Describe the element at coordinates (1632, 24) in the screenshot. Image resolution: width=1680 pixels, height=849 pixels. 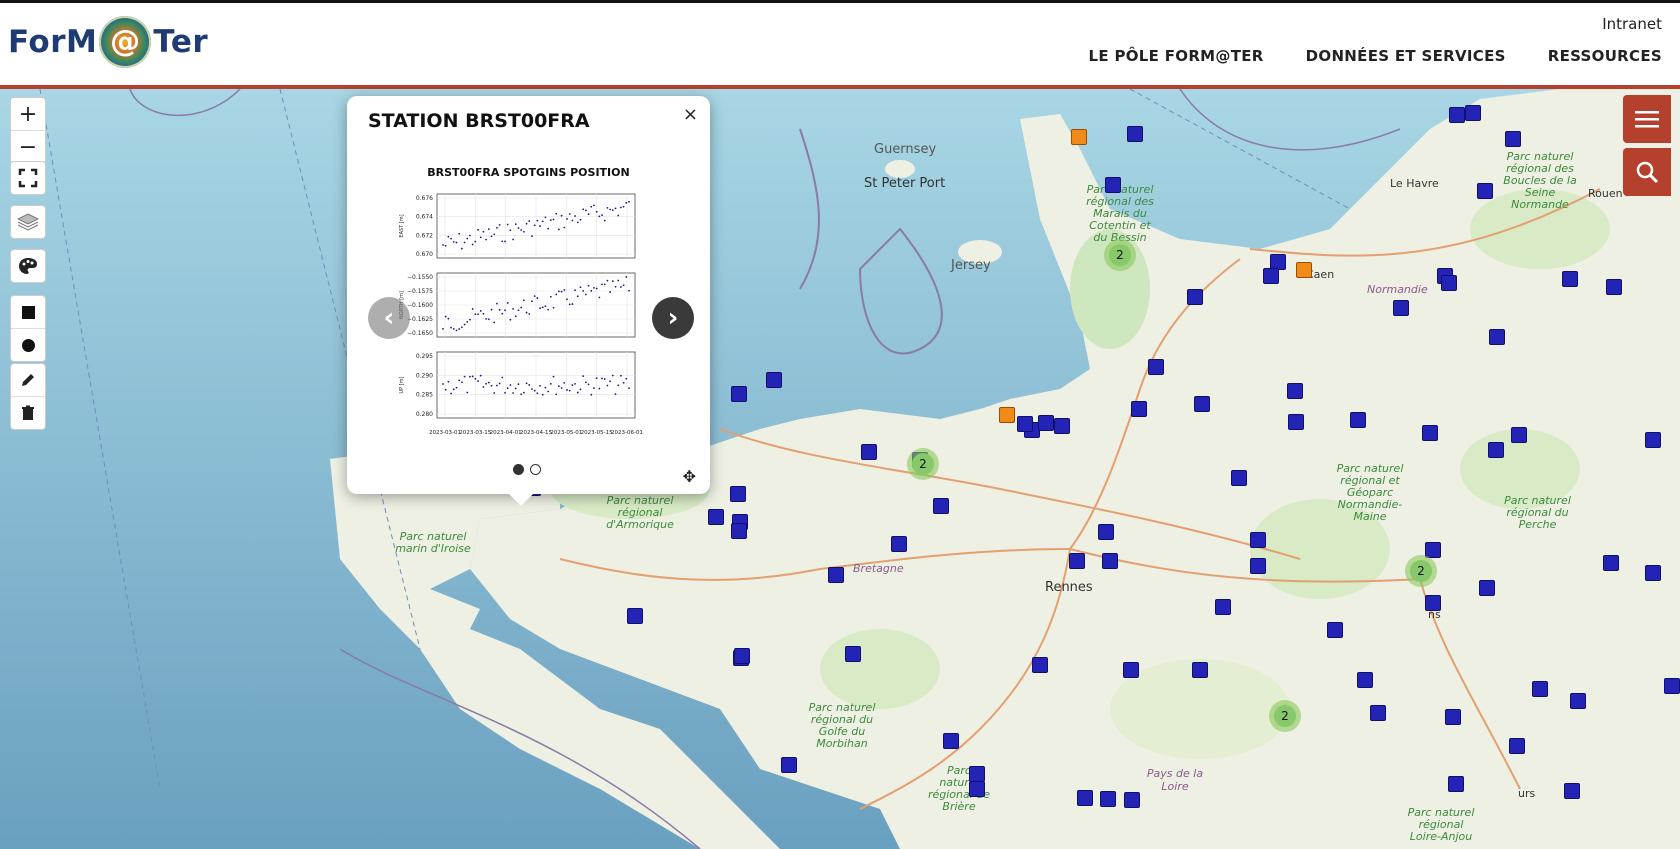
I see `intranet-link: Intranet` at that location.